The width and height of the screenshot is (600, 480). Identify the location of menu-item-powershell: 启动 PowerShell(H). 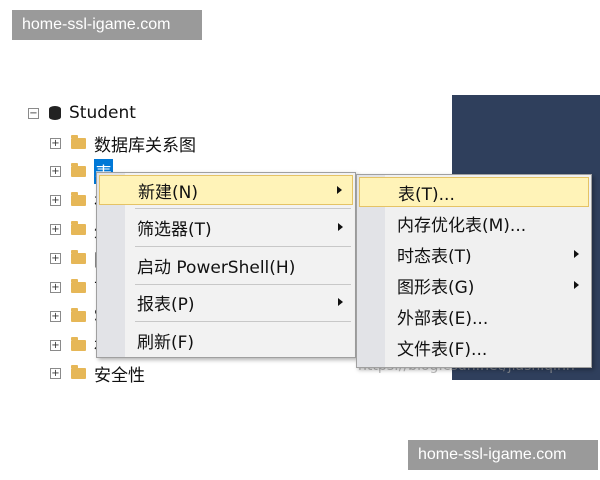
(226, 265).